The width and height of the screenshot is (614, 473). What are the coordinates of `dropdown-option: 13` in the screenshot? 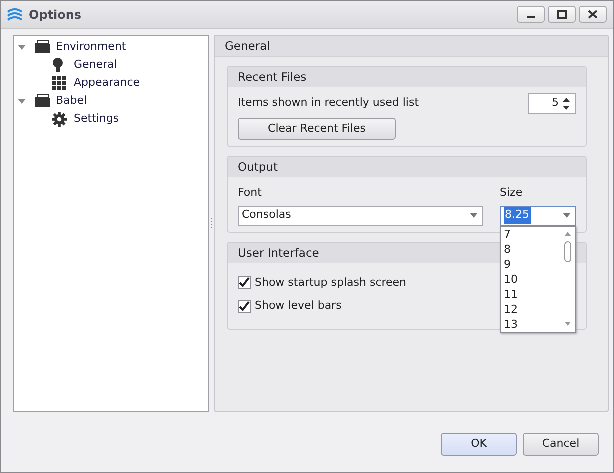 It's located at (531, 324).